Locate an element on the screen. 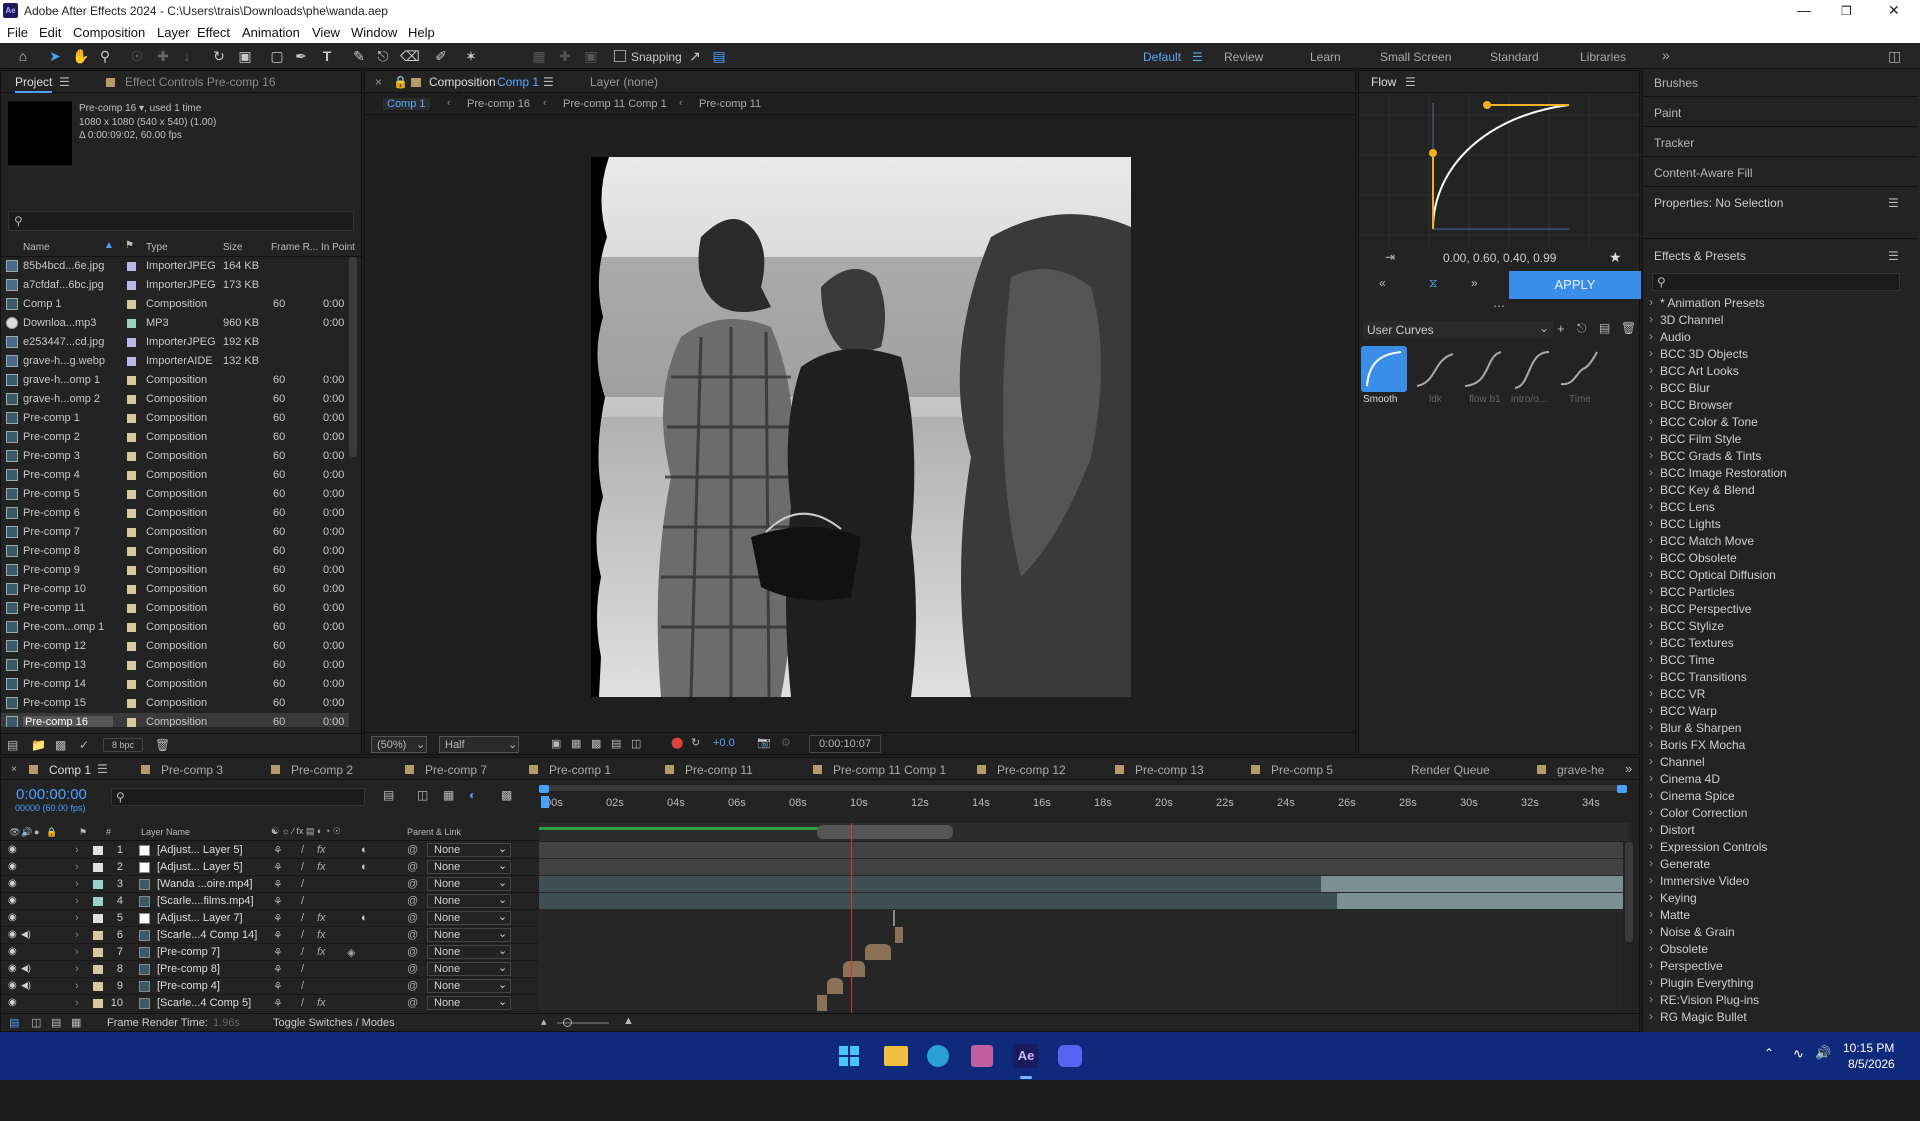  project-item: Pre-comp 1 Composition 60 0:00 is located at coordinates (175, 418).